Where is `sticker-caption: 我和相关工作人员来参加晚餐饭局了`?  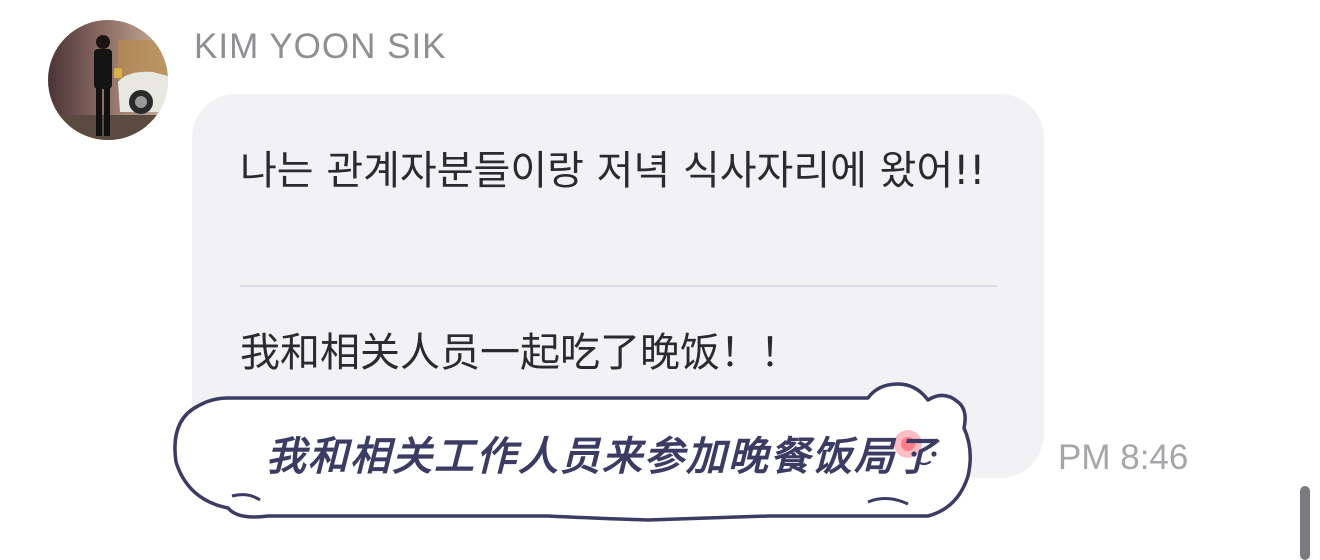
sticker-caption: 我和相关工作人员来参加晚餐饭局了 is located at coordinates (602, 457).